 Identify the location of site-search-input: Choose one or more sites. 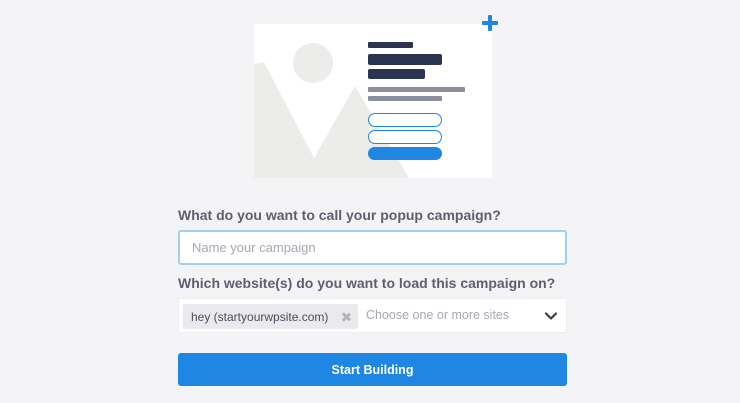
(439, 315).